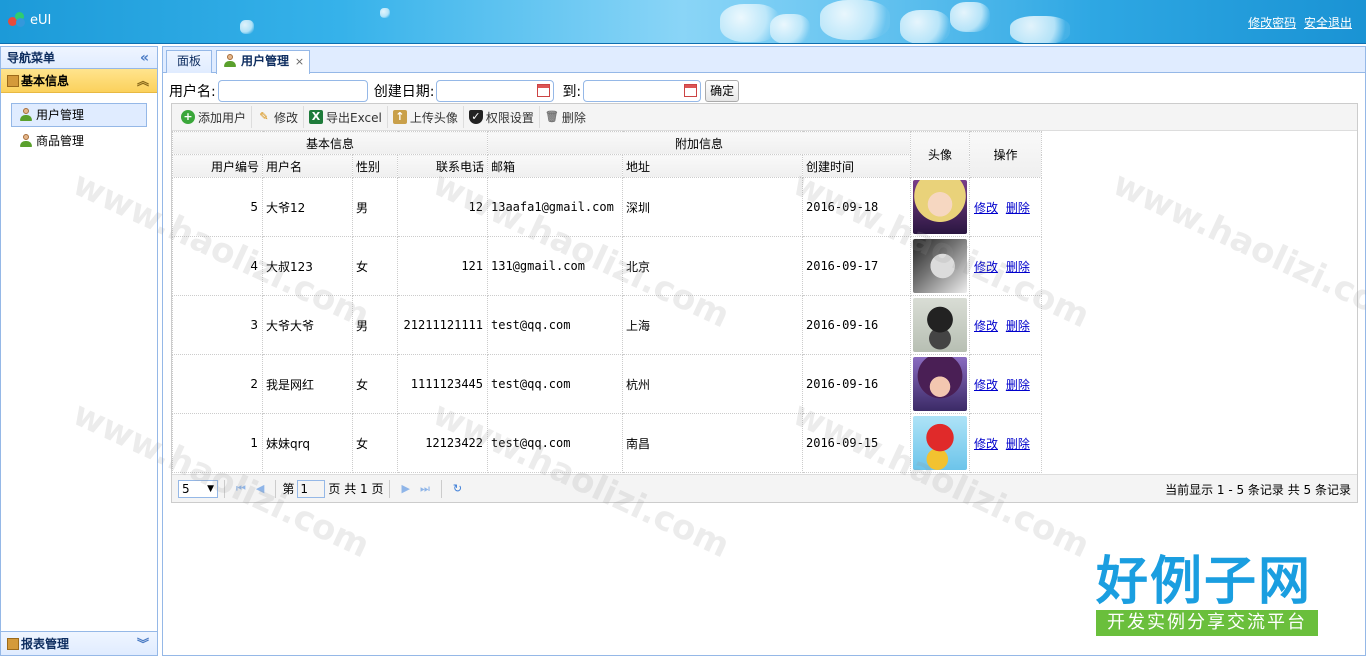 The image size is (1366, 656). Describe the element at coordinates (217, 325) in the screenshot. I see `cell-user-id: 3` at that location.